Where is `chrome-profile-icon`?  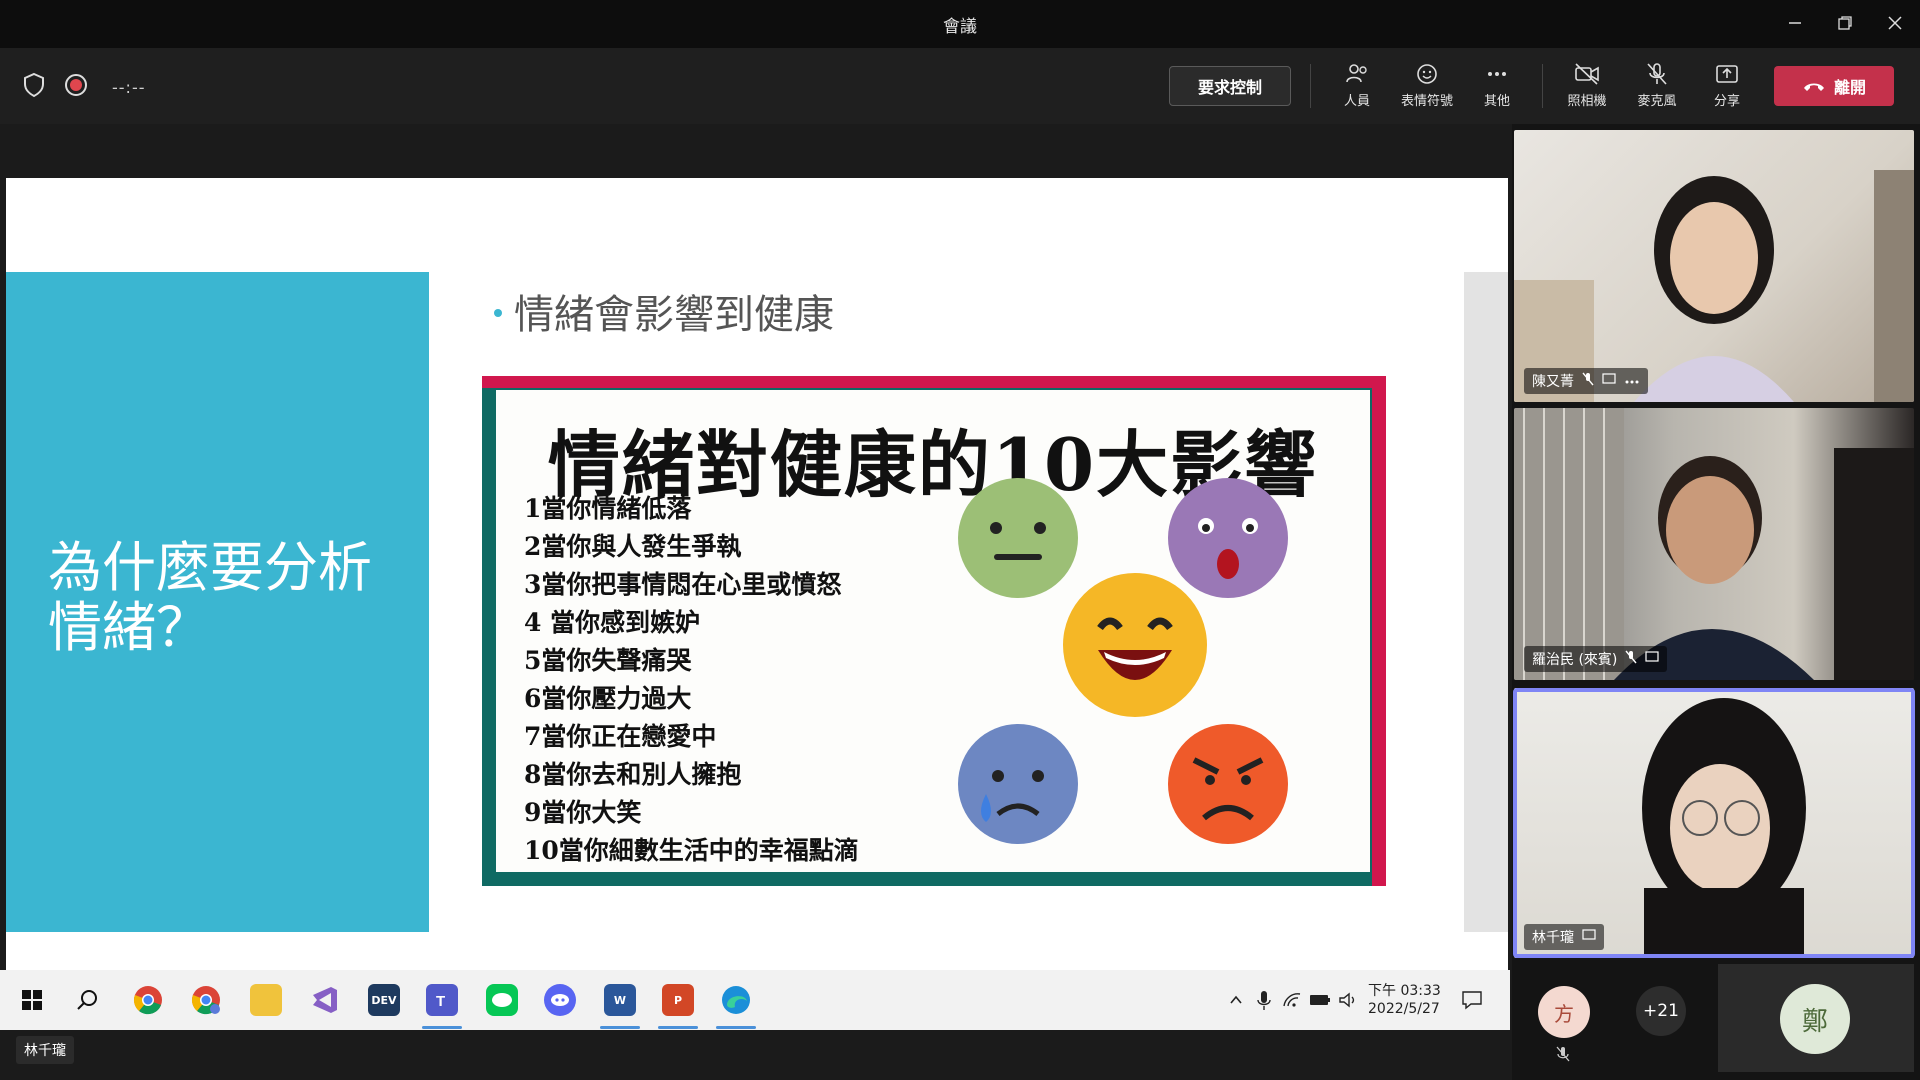 chrome-profile-icon is located at coordinates (206, 1000).